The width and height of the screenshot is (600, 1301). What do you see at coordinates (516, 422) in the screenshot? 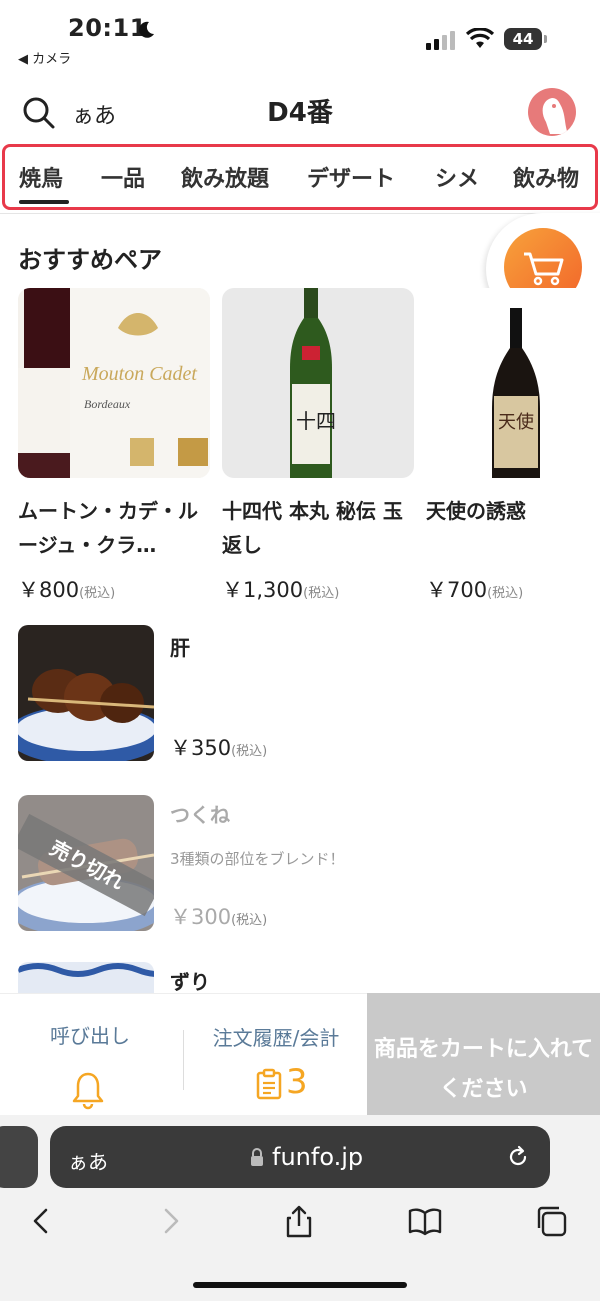
I see `svg-text: 天使` at bounding box center [516, 422].